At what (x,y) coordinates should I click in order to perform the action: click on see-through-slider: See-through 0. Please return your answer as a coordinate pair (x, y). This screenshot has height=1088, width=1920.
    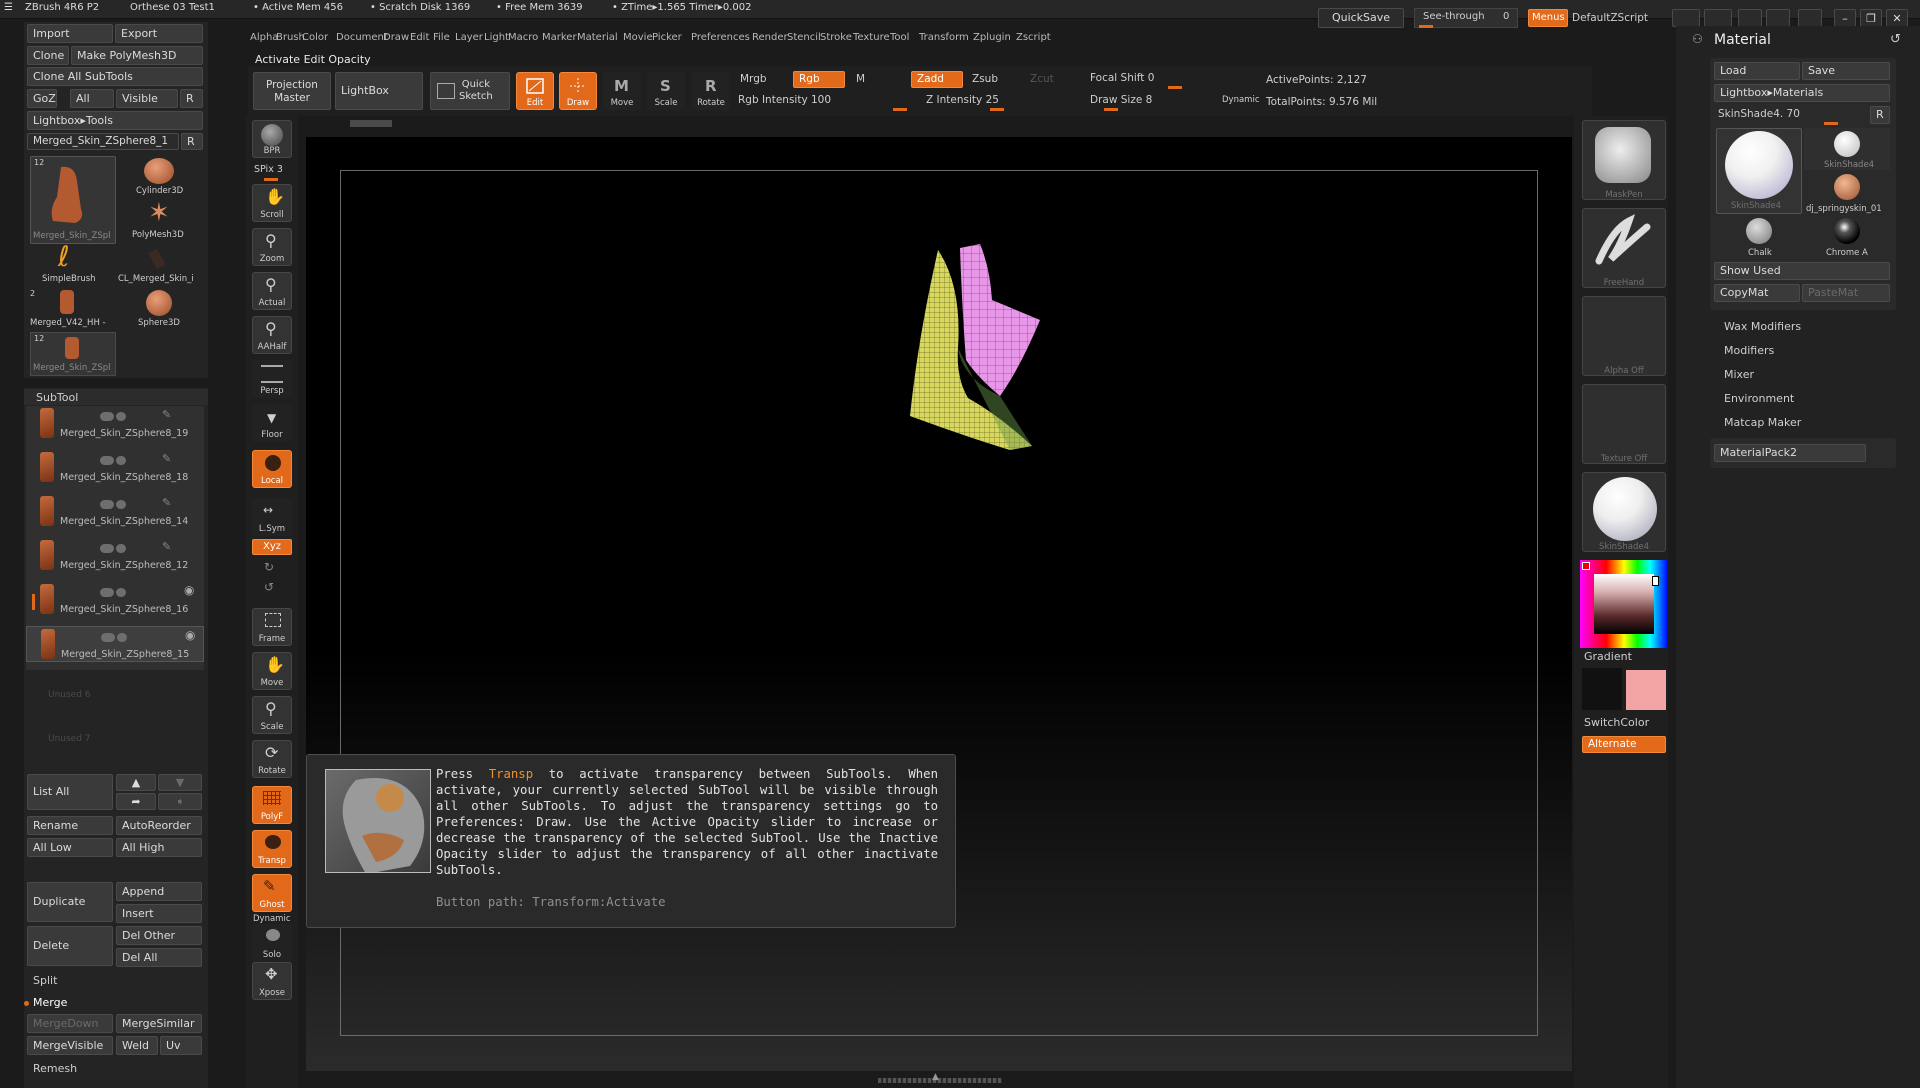
    Looking at the image, I should click on (1466, 18).